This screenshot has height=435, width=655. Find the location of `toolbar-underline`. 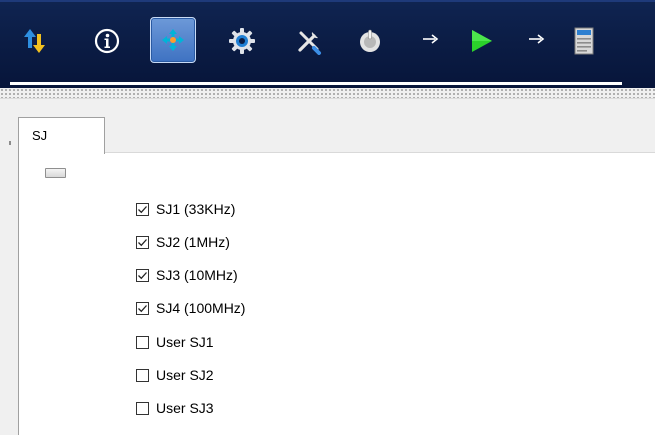

toolbar-underline is located at coordinates (316, 83).